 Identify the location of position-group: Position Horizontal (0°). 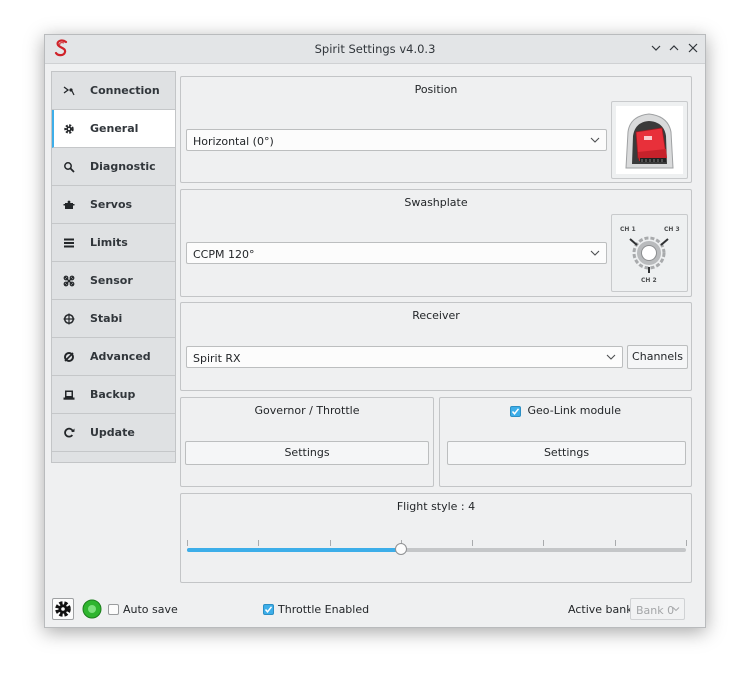
(436, 129).